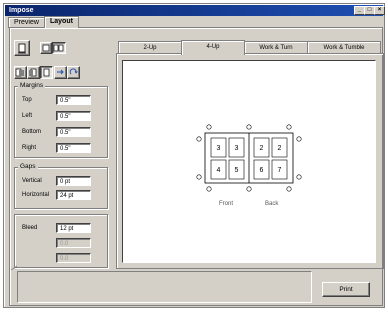 The width and height of the screenshot is (388, 313). I want to click on front-page-4-number: 5, so click(236, 170).